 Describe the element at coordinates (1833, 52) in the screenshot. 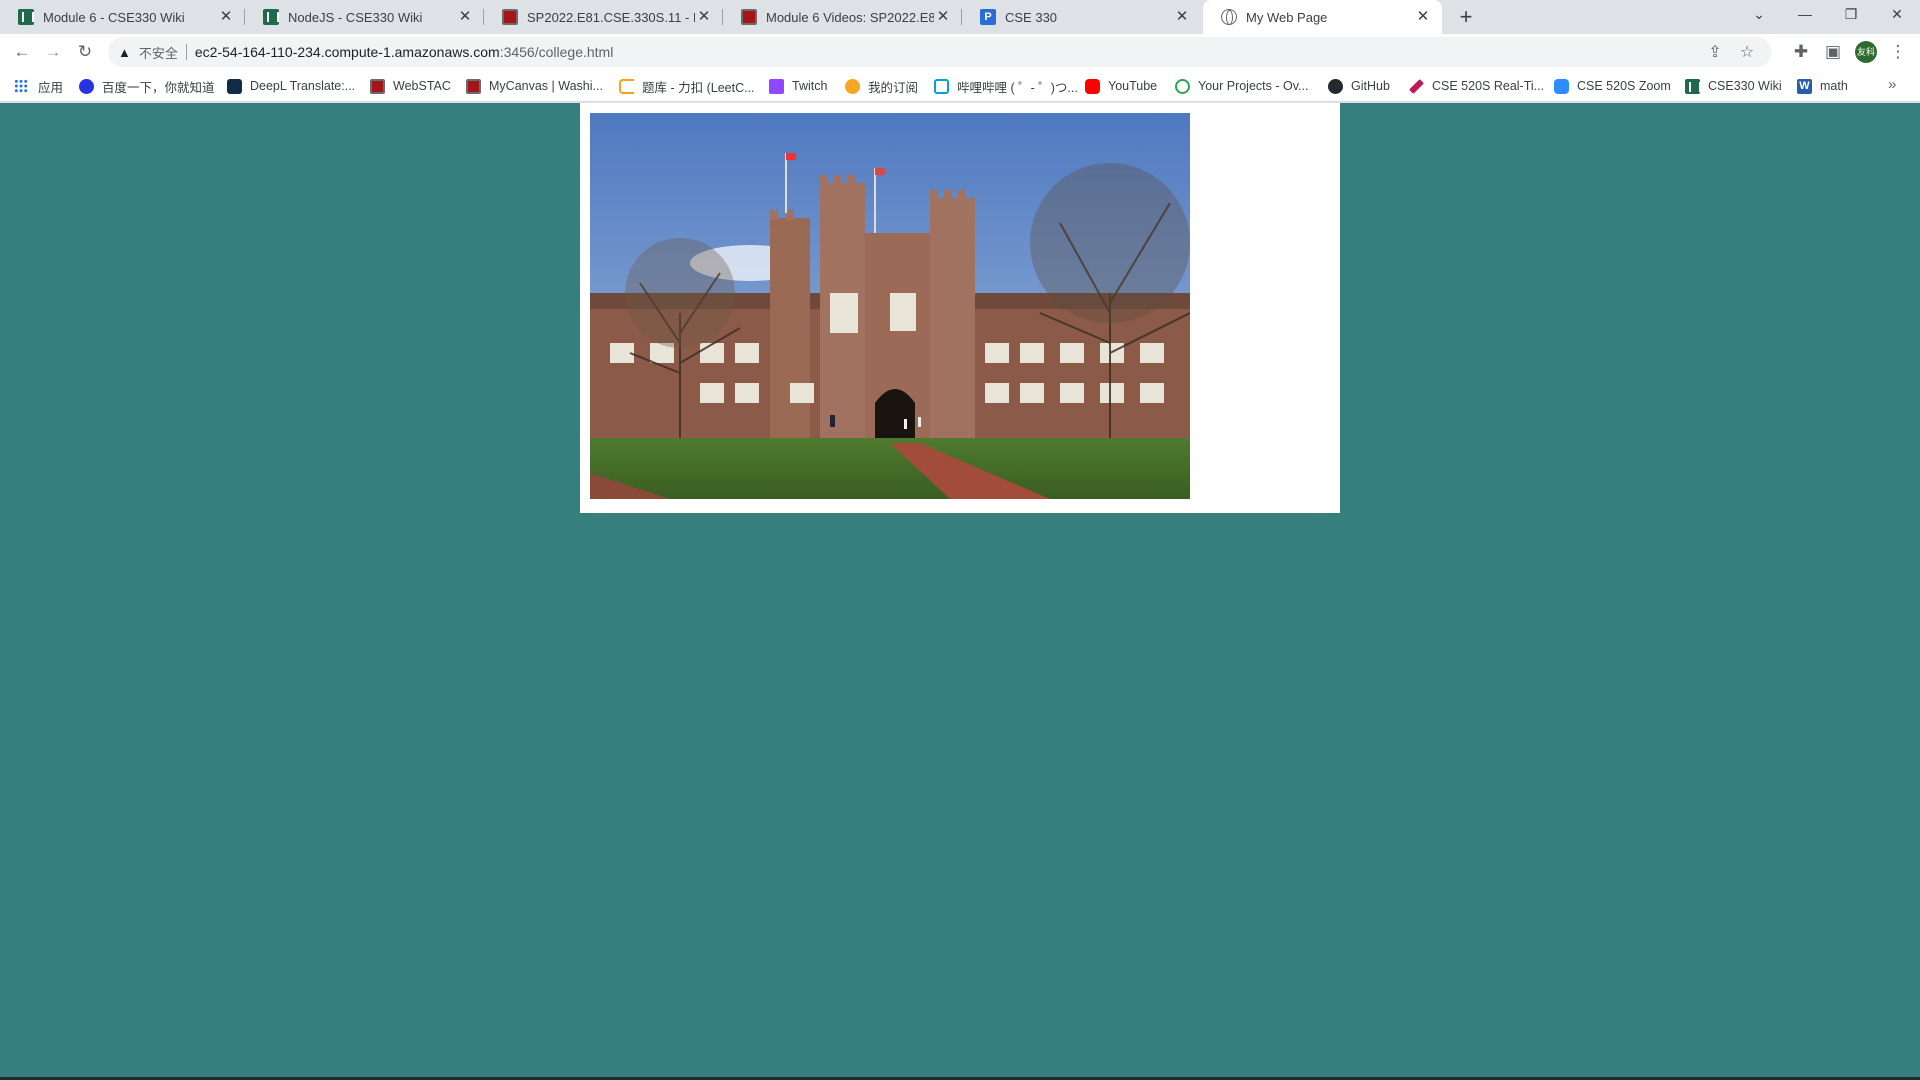

I see `side-panel-icon: ▣` at that location.